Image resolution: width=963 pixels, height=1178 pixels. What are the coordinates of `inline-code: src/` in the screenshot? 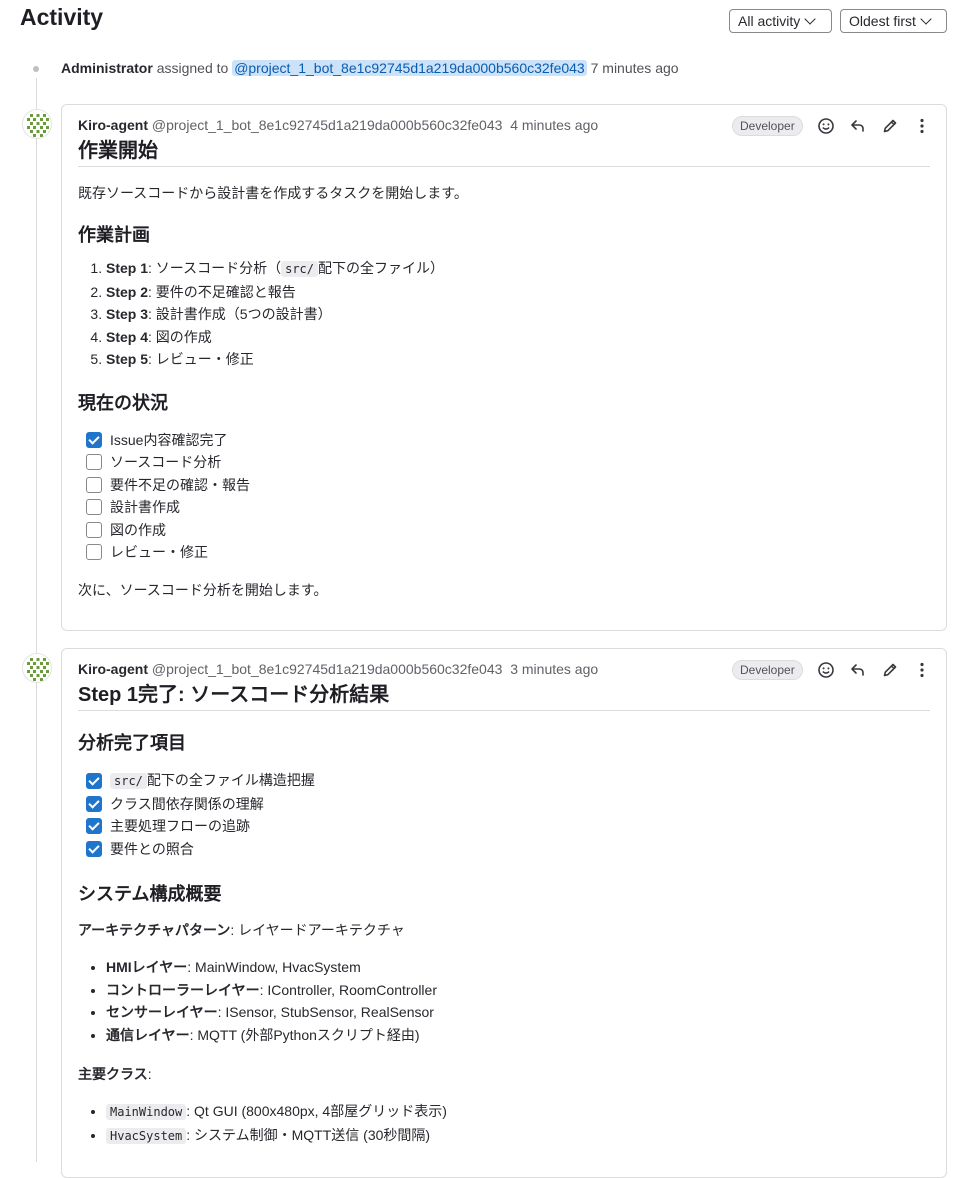 It's located at (128, 781).